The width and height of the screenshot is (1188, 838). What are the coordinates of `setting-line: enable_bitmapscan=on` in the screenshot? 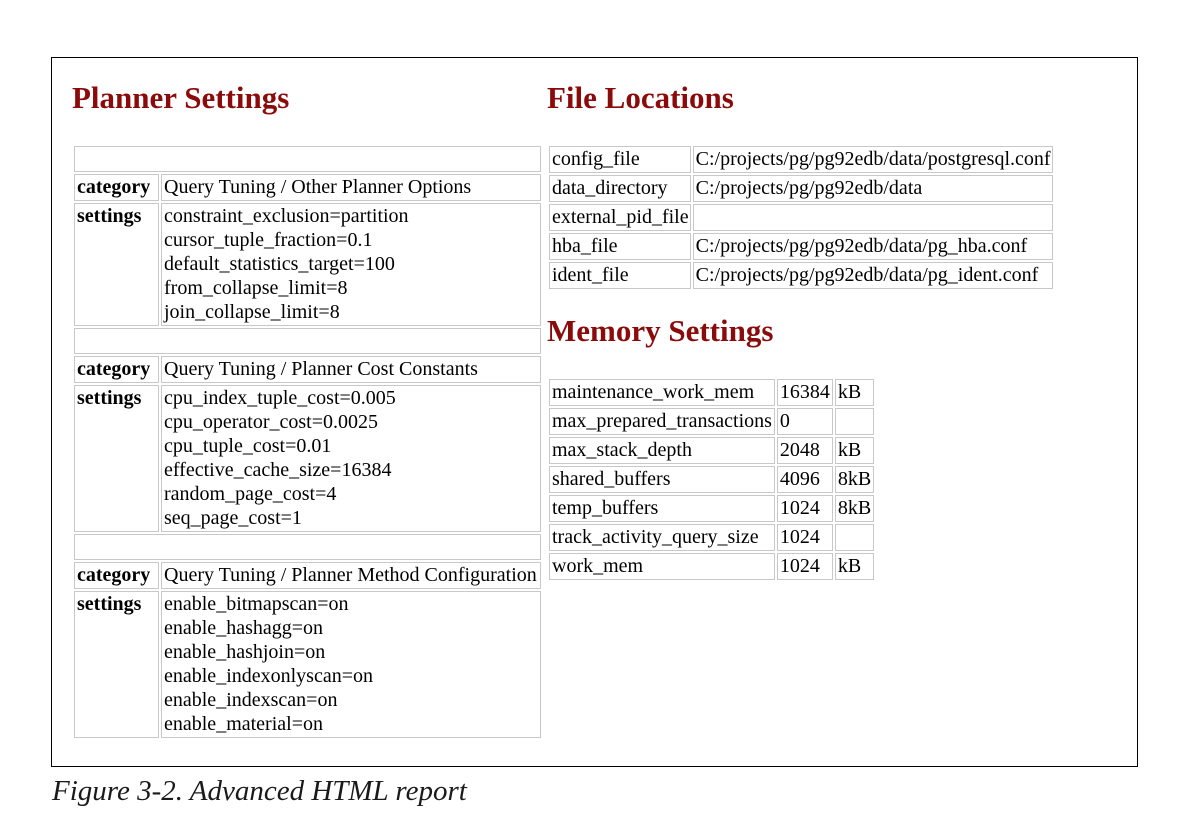 It's located at (256, 604).